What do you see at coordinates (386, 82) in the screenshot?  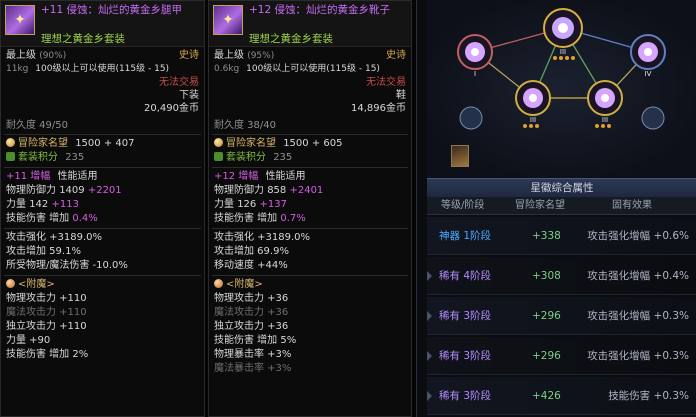 I see `trade-status: 无法交易` at bounding box center [386, 82].